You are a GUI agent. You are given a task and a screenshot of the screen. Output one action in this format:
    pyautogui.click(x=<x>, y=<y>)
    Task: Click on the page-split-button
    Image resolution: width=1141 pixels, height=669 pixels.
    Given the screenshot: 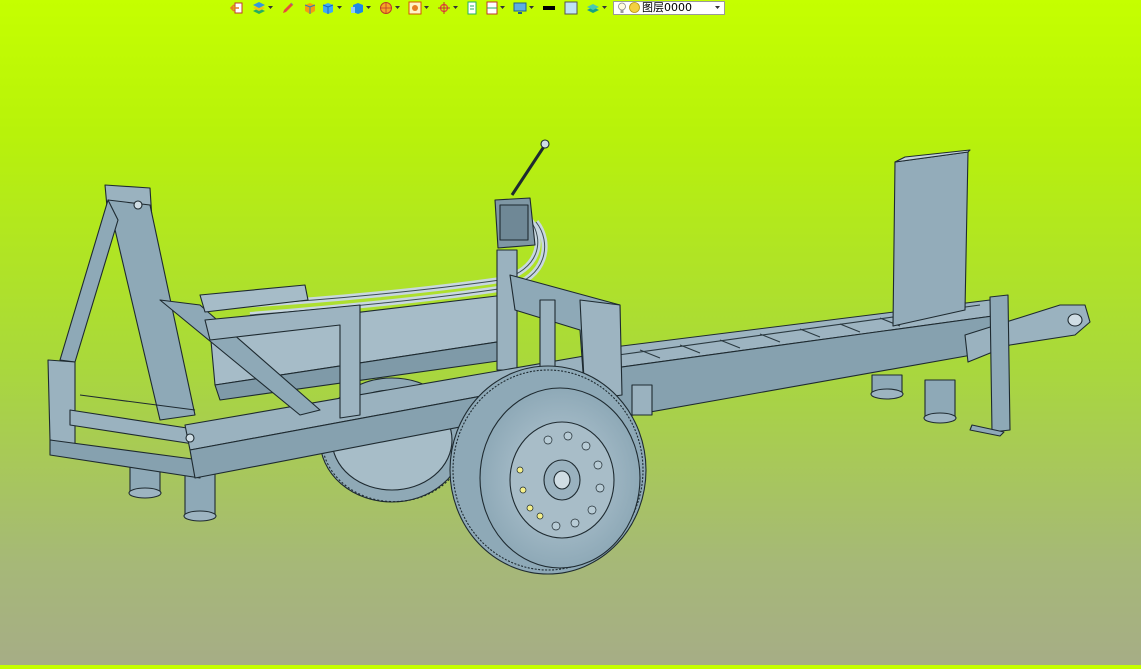 What is the action you would take?
    pyautogui.click(x=495, y=7)
    